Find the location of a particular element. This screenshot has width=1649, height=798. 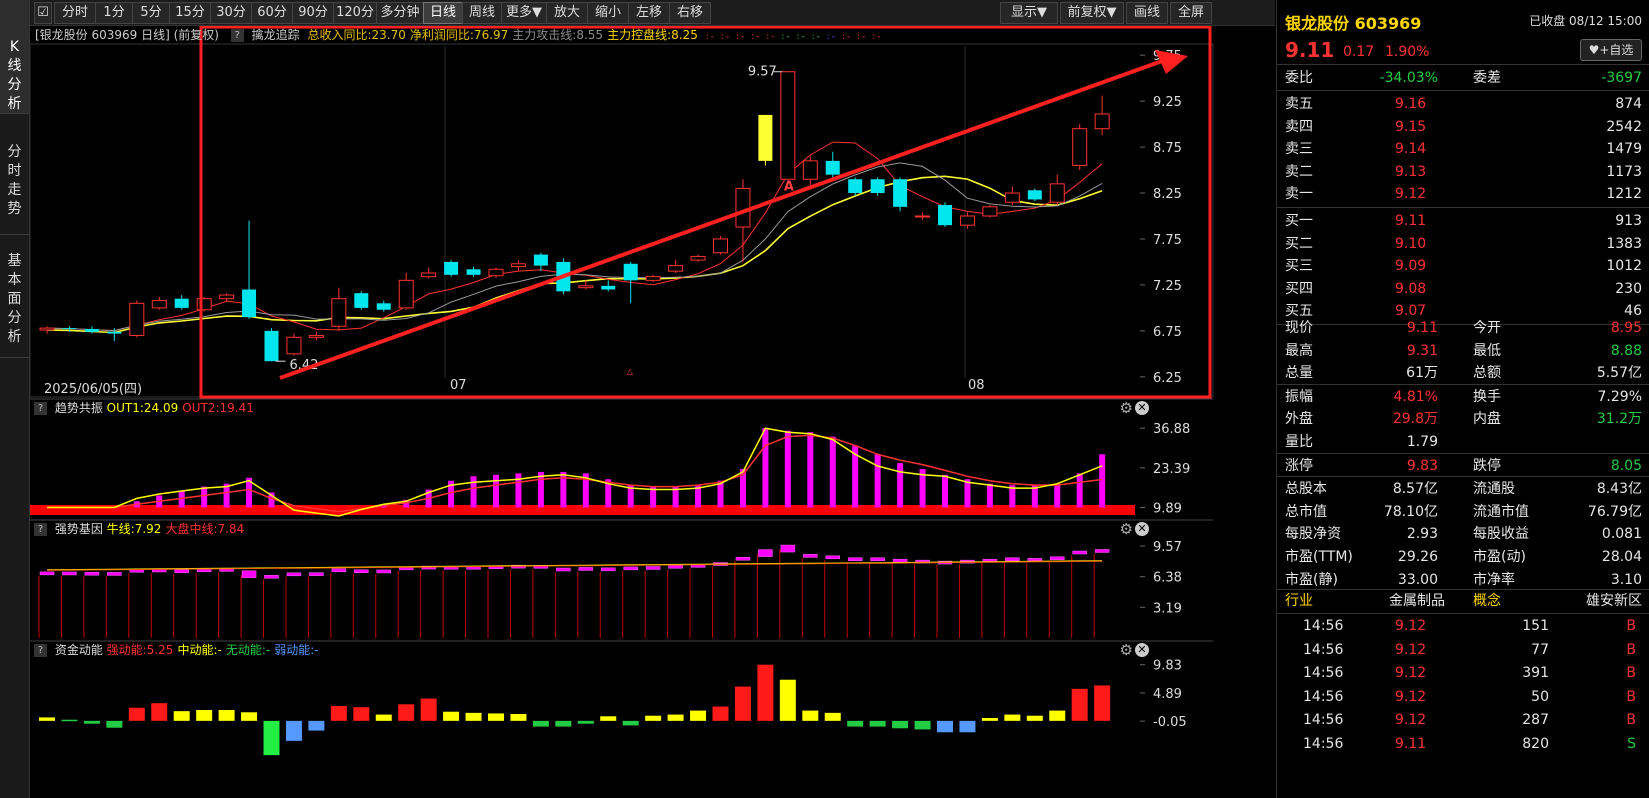

toolbar-right-item: 全屏 is located at coordinates (1191, 13).